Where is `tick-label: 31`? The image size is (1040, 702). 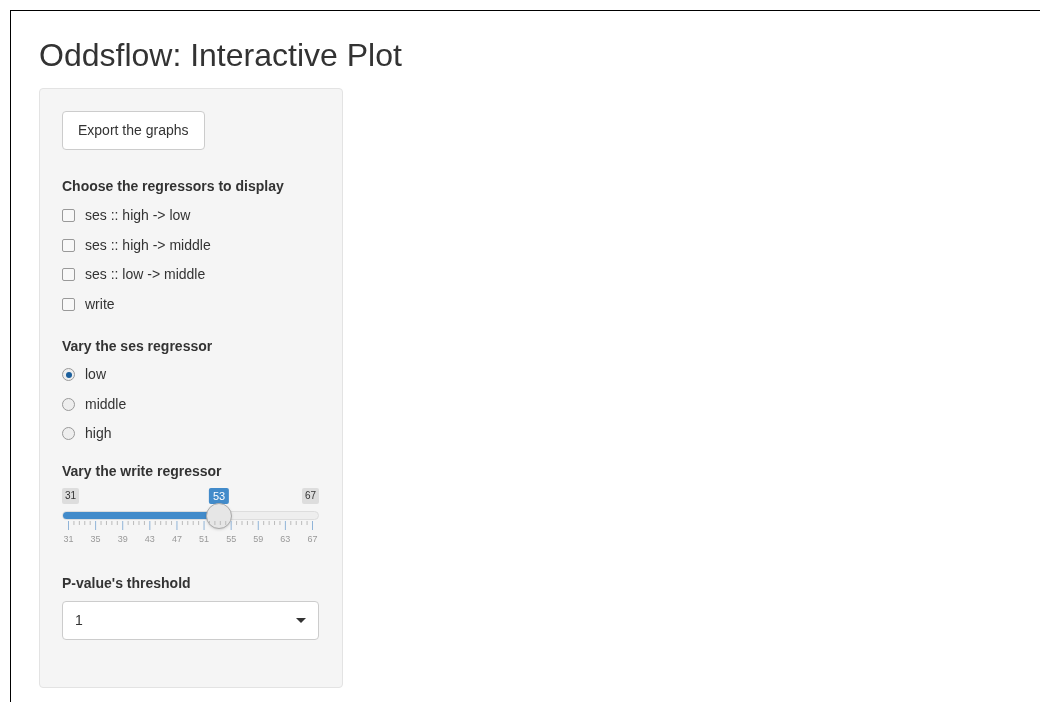
tick-label: 31 is located at coordinates (68, 539).